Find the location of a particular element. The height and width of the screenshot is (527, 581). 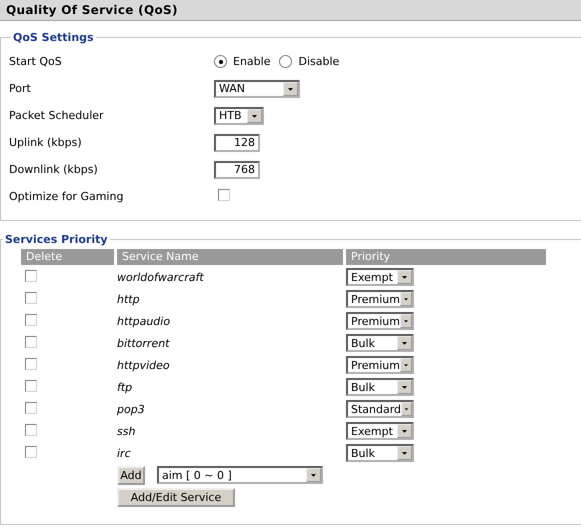

service-name: ftp is located at coordinates (125, 387).